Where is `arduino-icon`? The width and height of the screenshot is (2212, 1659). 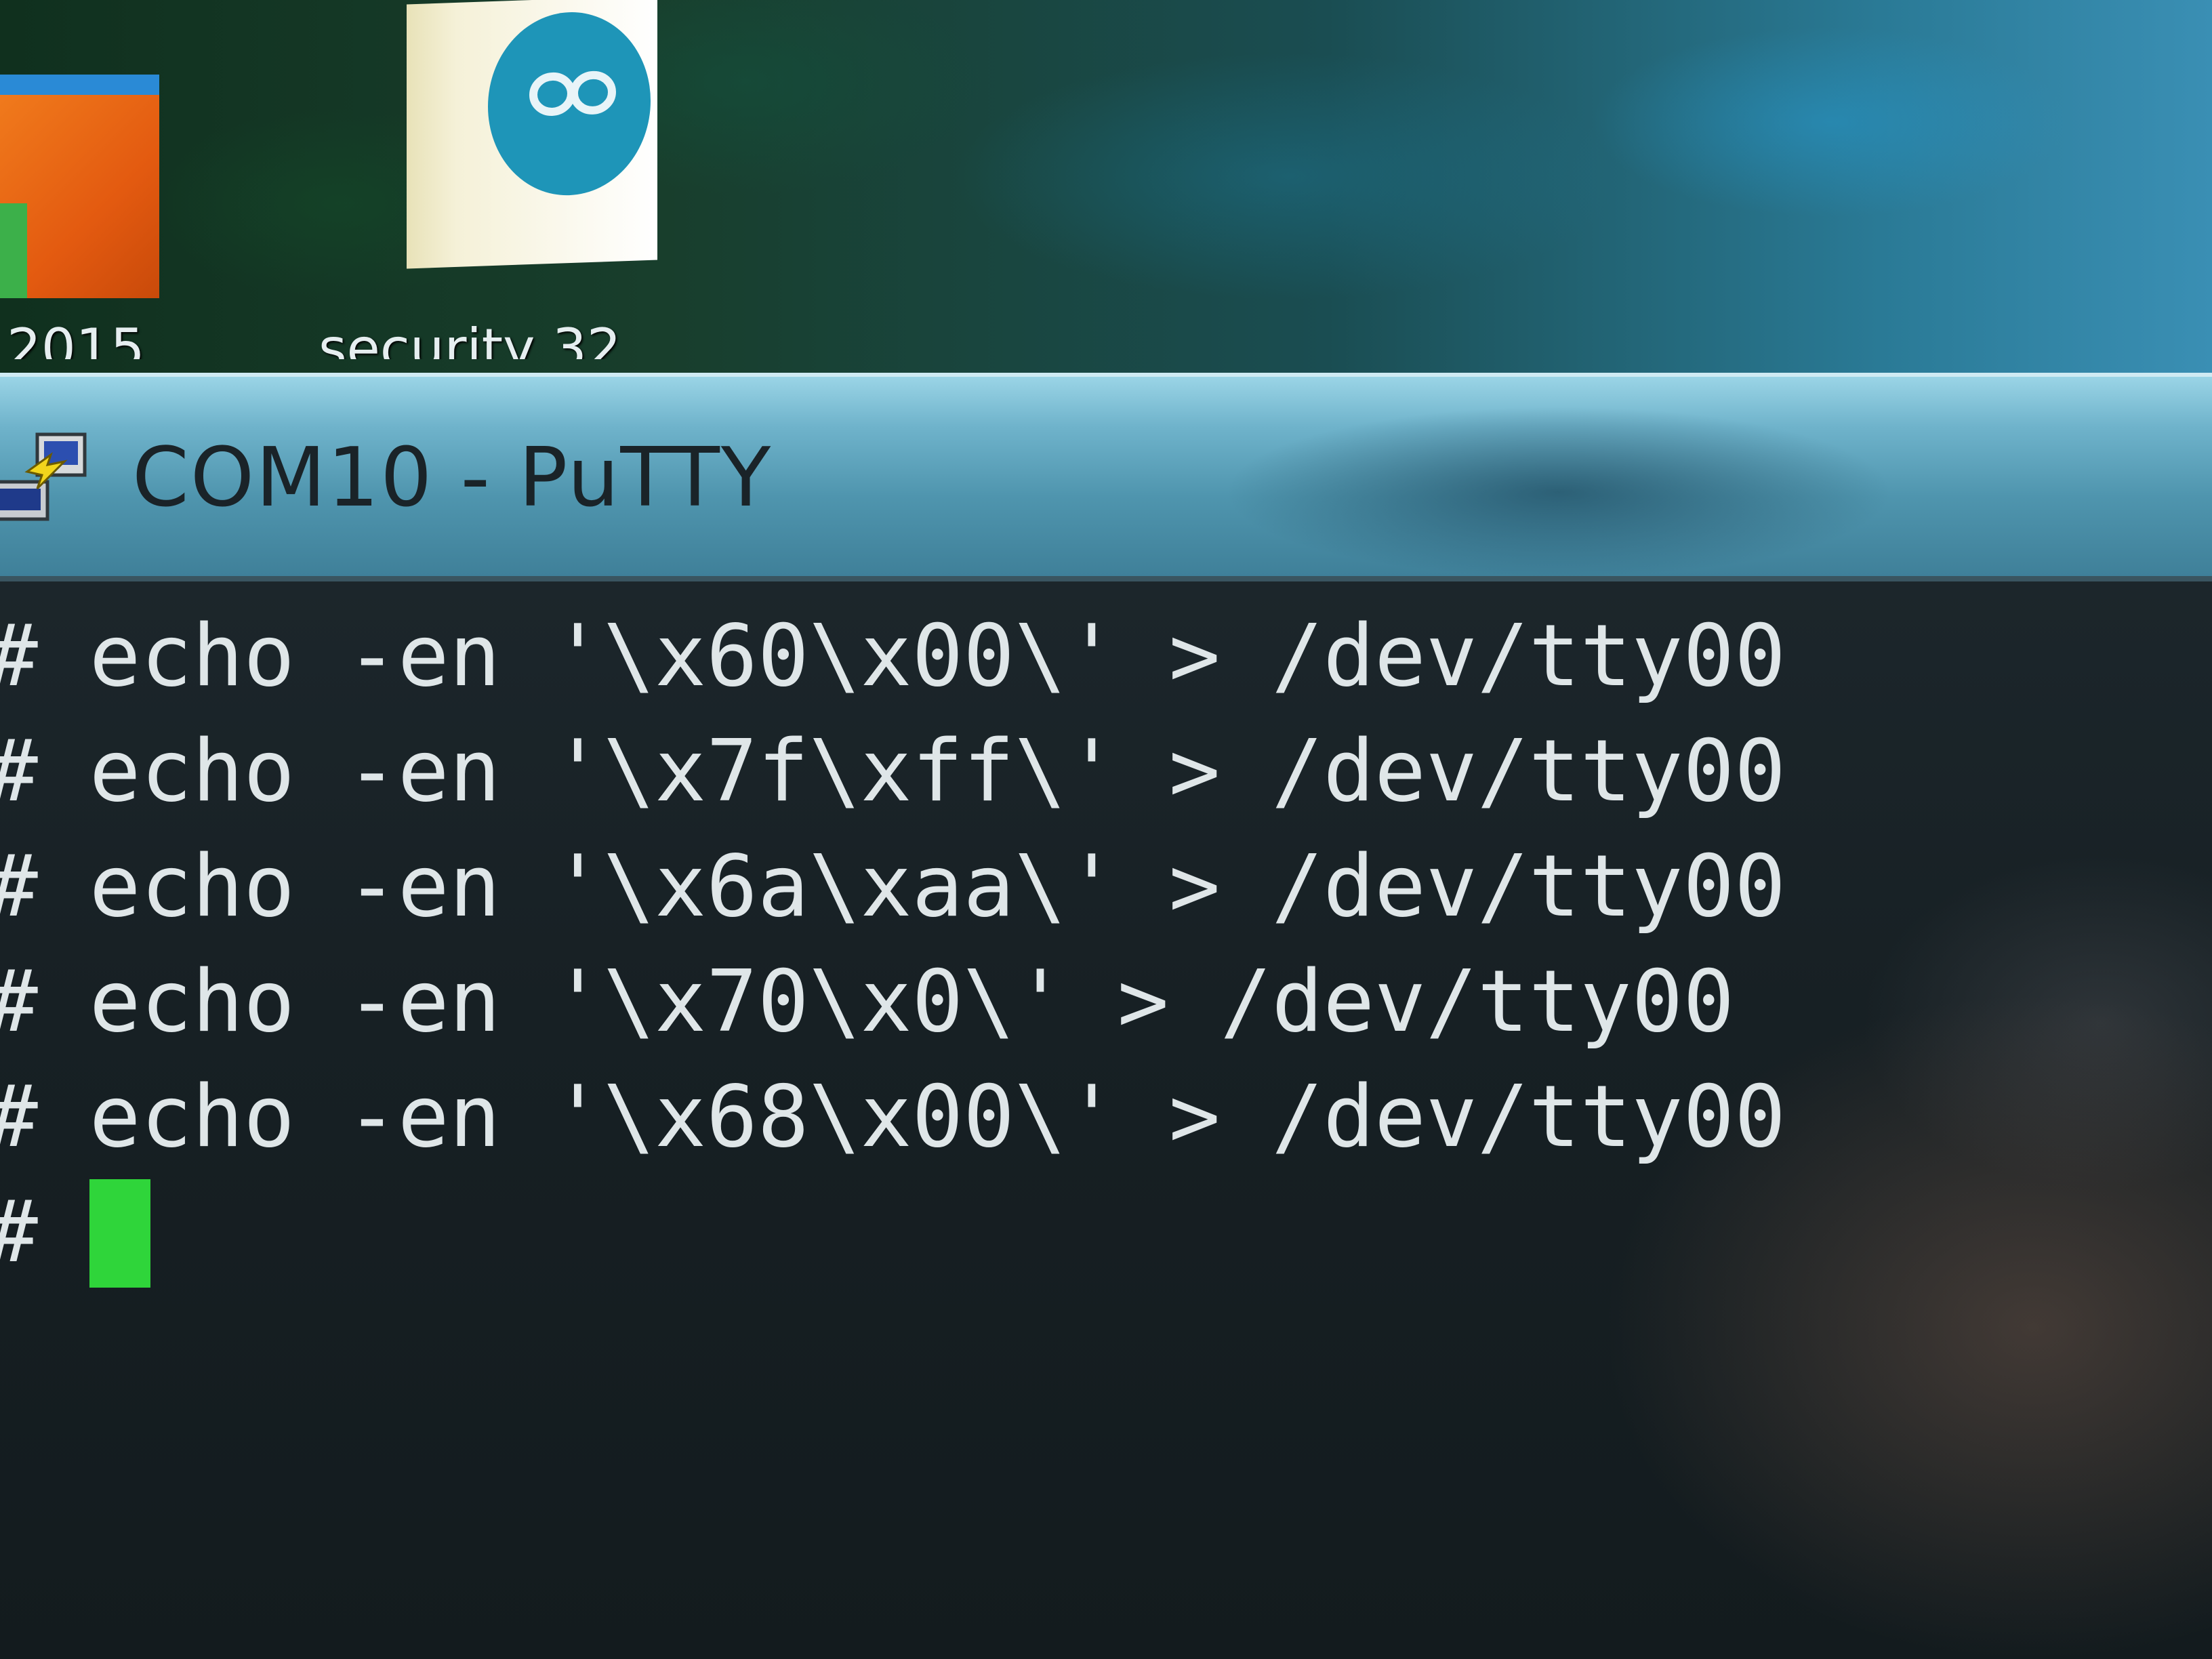 arduino-icon is located at coordinates (532, 134).